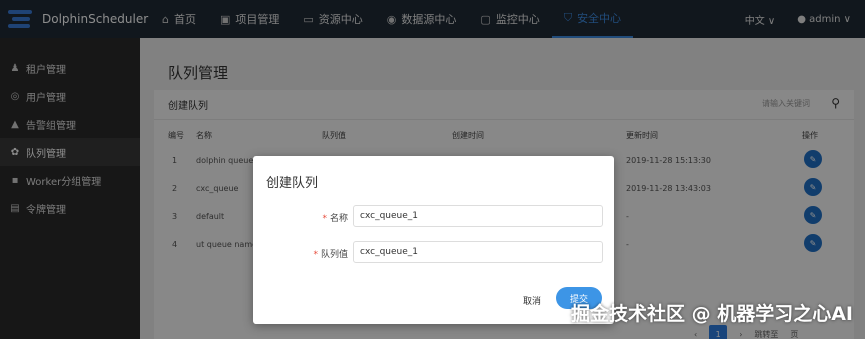  Describe the element at coordinates (478, 252) in the screenshot. I see `queue-value-input` at that location.